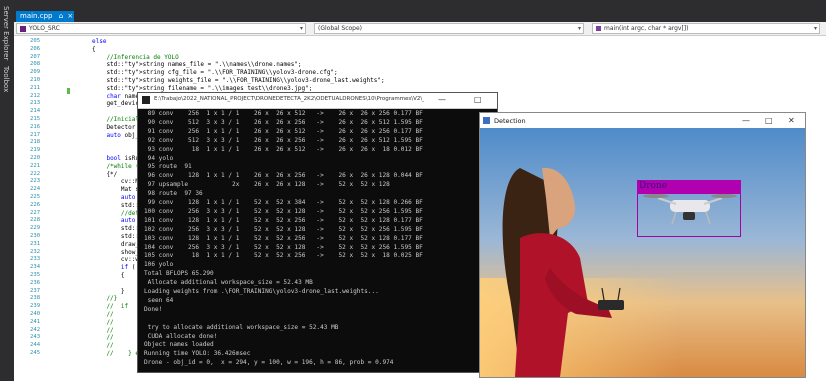 This screenshot has height=381, width=826. What do you see at coordinates (115, 96) in the screenshot?
I see `code-line: char name` at bounding box center [115, 96].